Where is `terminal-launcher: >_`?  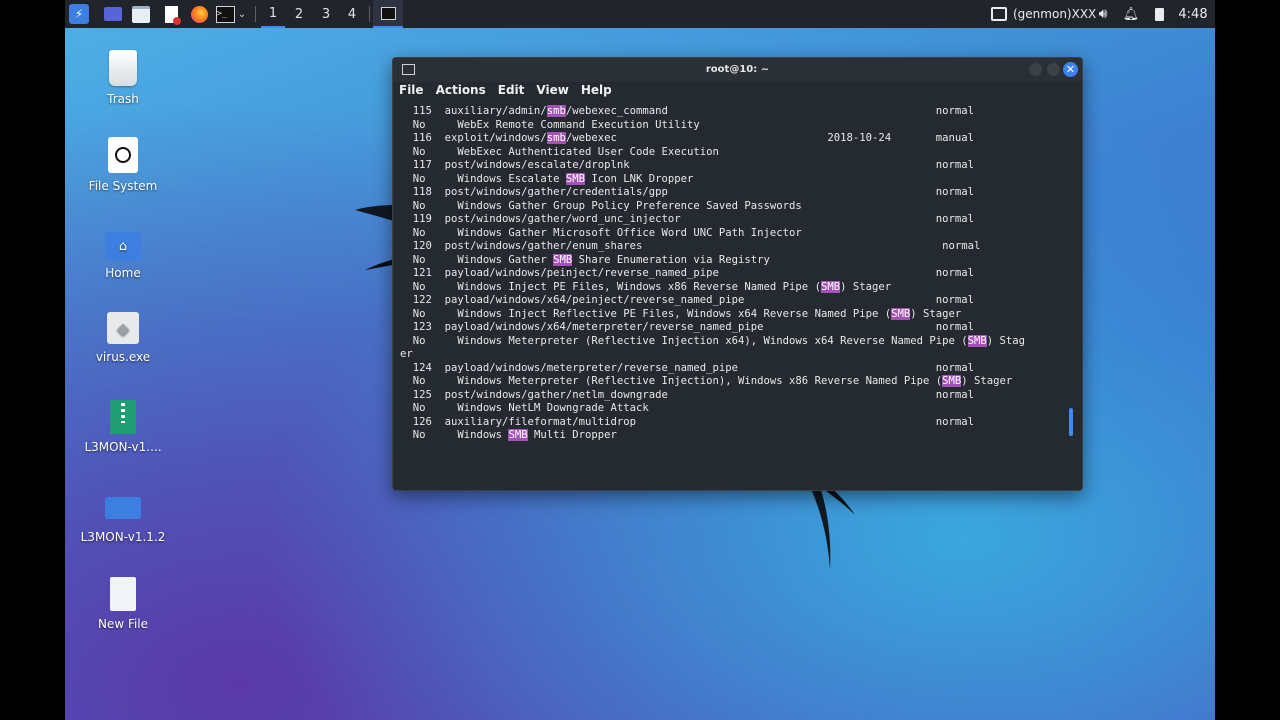 terminal-launcher: >_ is located at coordinates (225, 14).